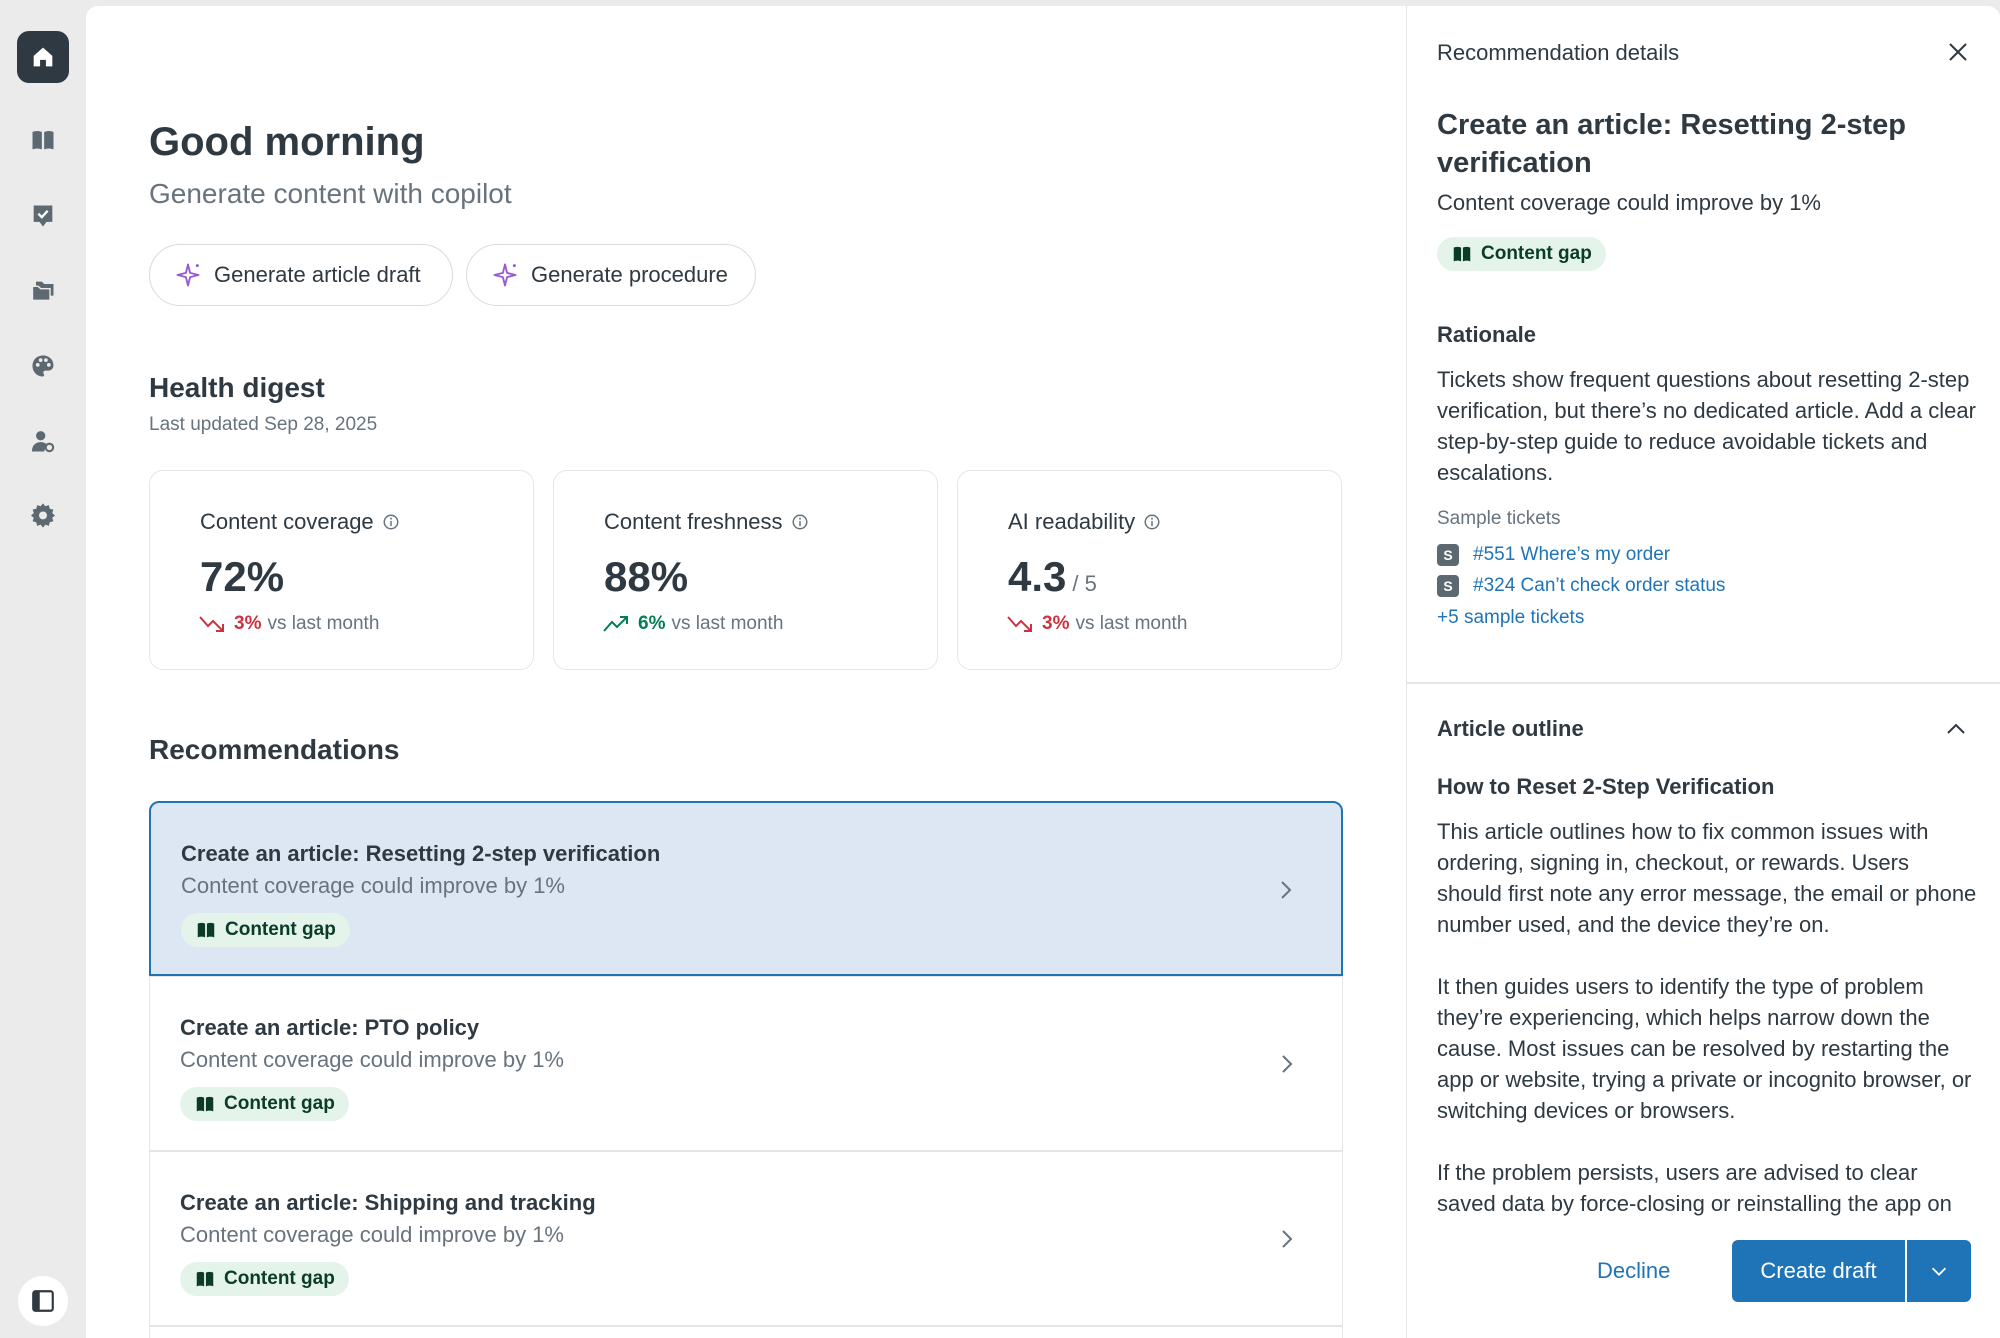 Image resolution: width=2000 pixels, height=1338 pixels. Describe the element at coordinates (1510, 728) in the screenshot. I see `article-outline-heading: Article outline` at that location.